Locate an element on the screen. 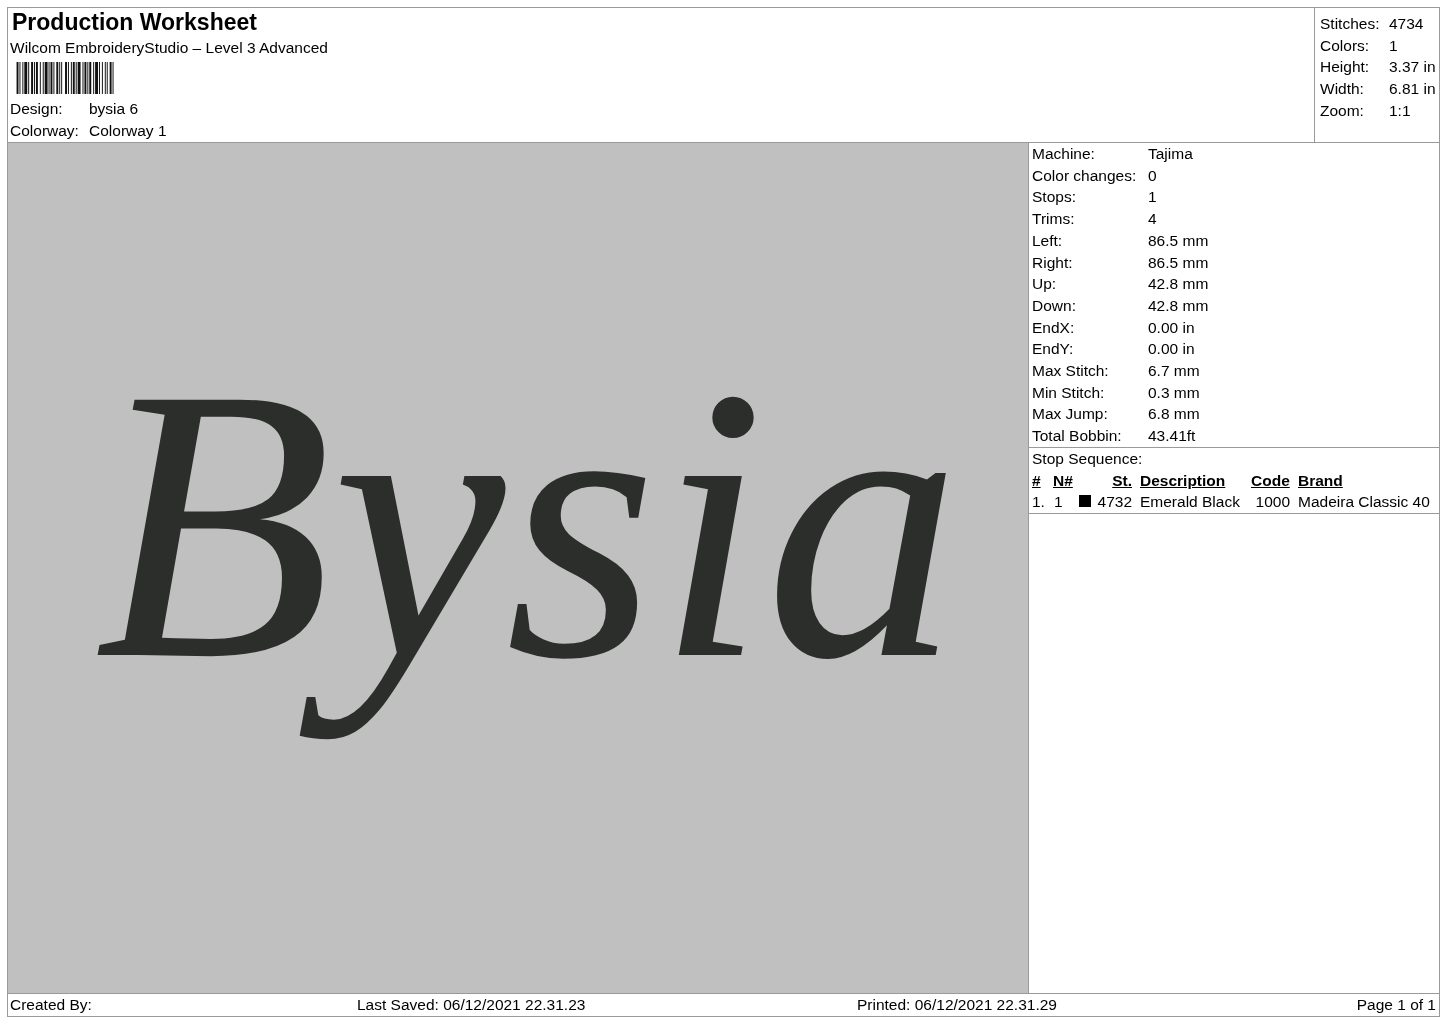 Image resolution: width=1445 pixels, height=1021 pixels. stat-value: 4734 is located at coordinates (1407, 24).